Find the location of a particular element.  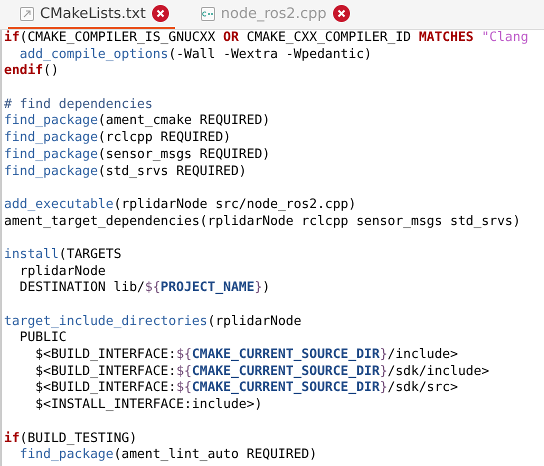

code-line: $<BUILD_INTERFACE:${CMAKE_CURRENT_SOURCE_DIR}/include> is located at coordinates (246, 355).